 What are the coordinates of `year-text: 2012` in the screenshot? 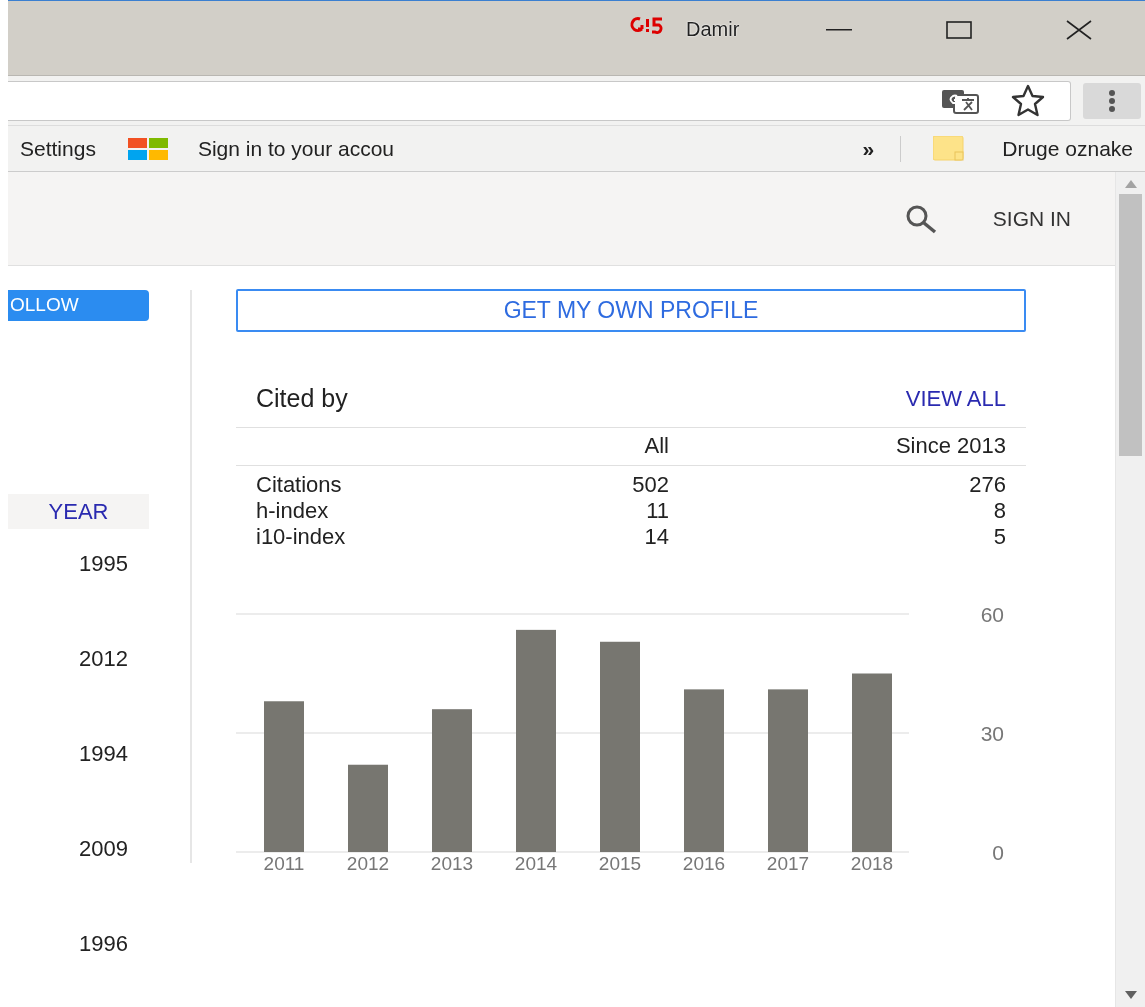 It's located at (103, 658).